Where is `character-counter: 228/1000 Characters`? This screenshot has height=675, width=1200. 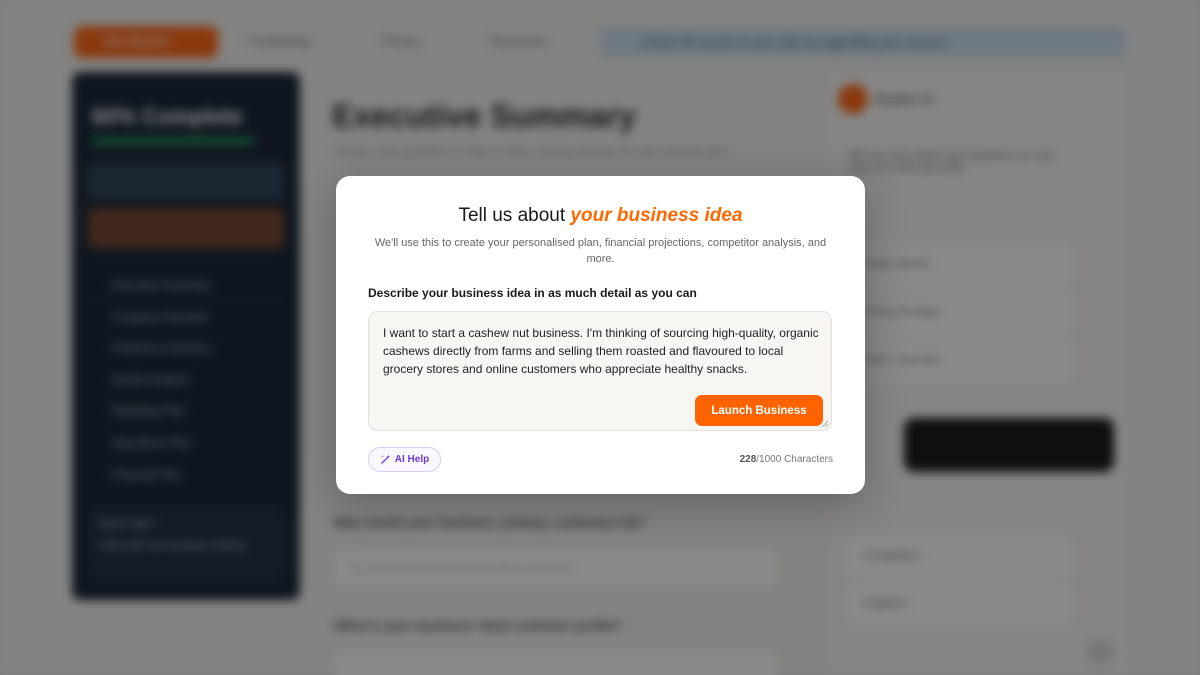
character-counter: 228/1000 Characters is located at coordinates (786, 459).